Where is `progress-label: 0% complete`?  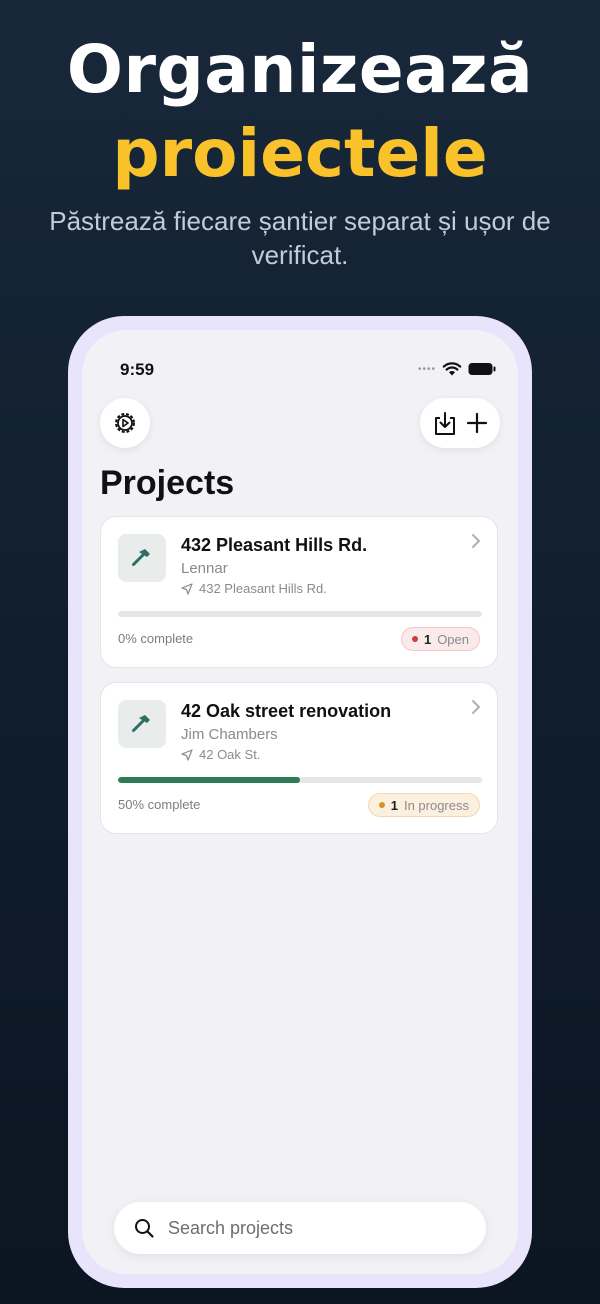
progress-label: 0% complete is located at coordinates (156, 638).